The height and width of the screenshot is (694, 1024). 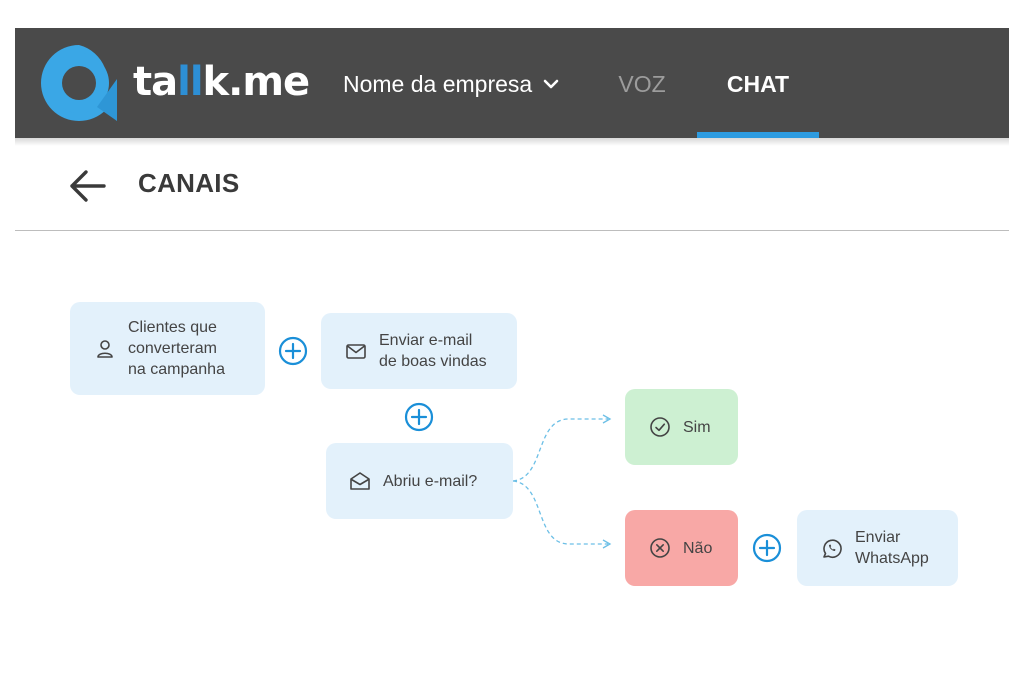 What do you see at coordinates (607, 419) in the screenshot?
I see `arrow-head-yes` at bounding box center [607, 419].